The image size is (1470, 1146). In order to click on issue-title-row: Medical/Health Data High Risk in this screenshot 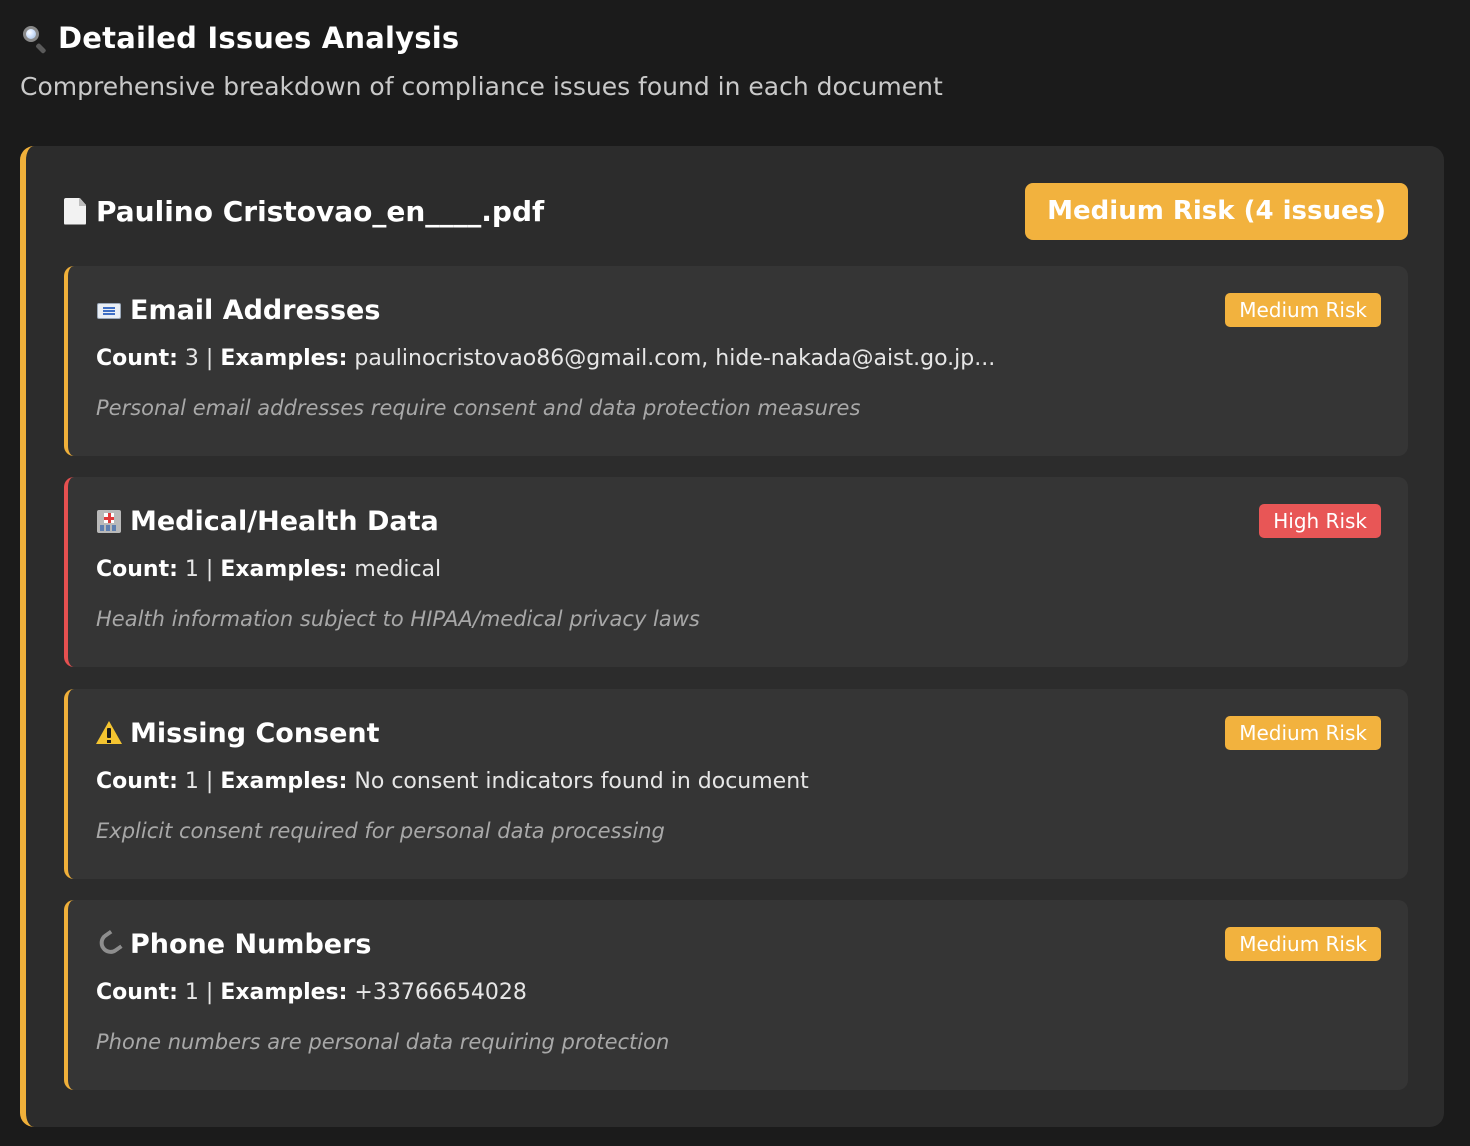, I will do `click(738, 521)`.